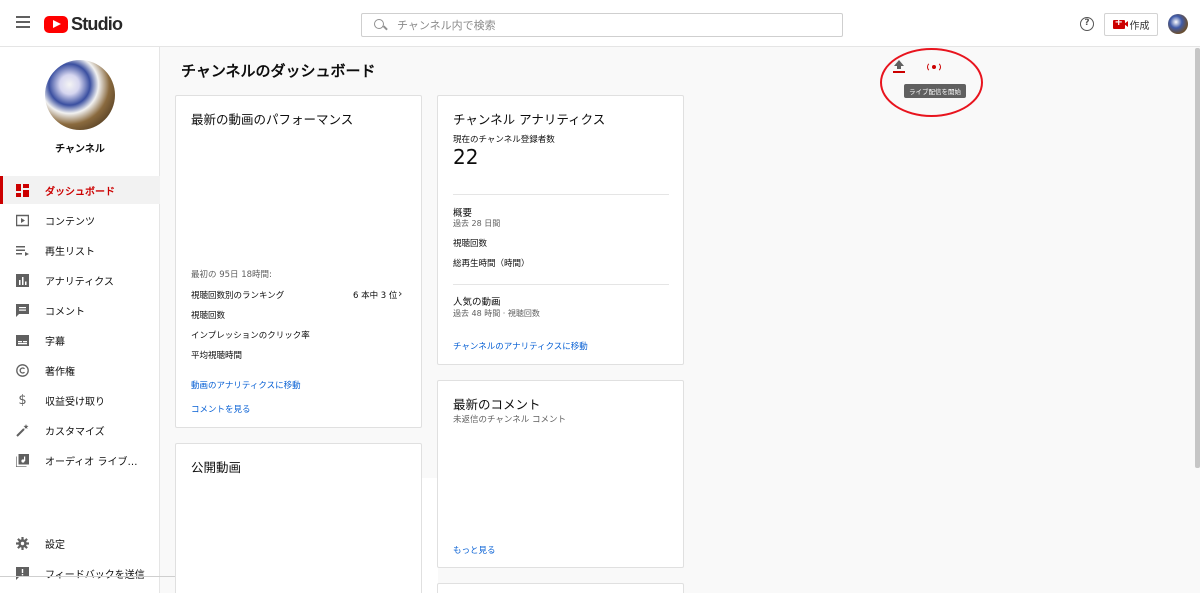 The image size is (1200, 593). I want to click on menu-icon, so click(23, 22).